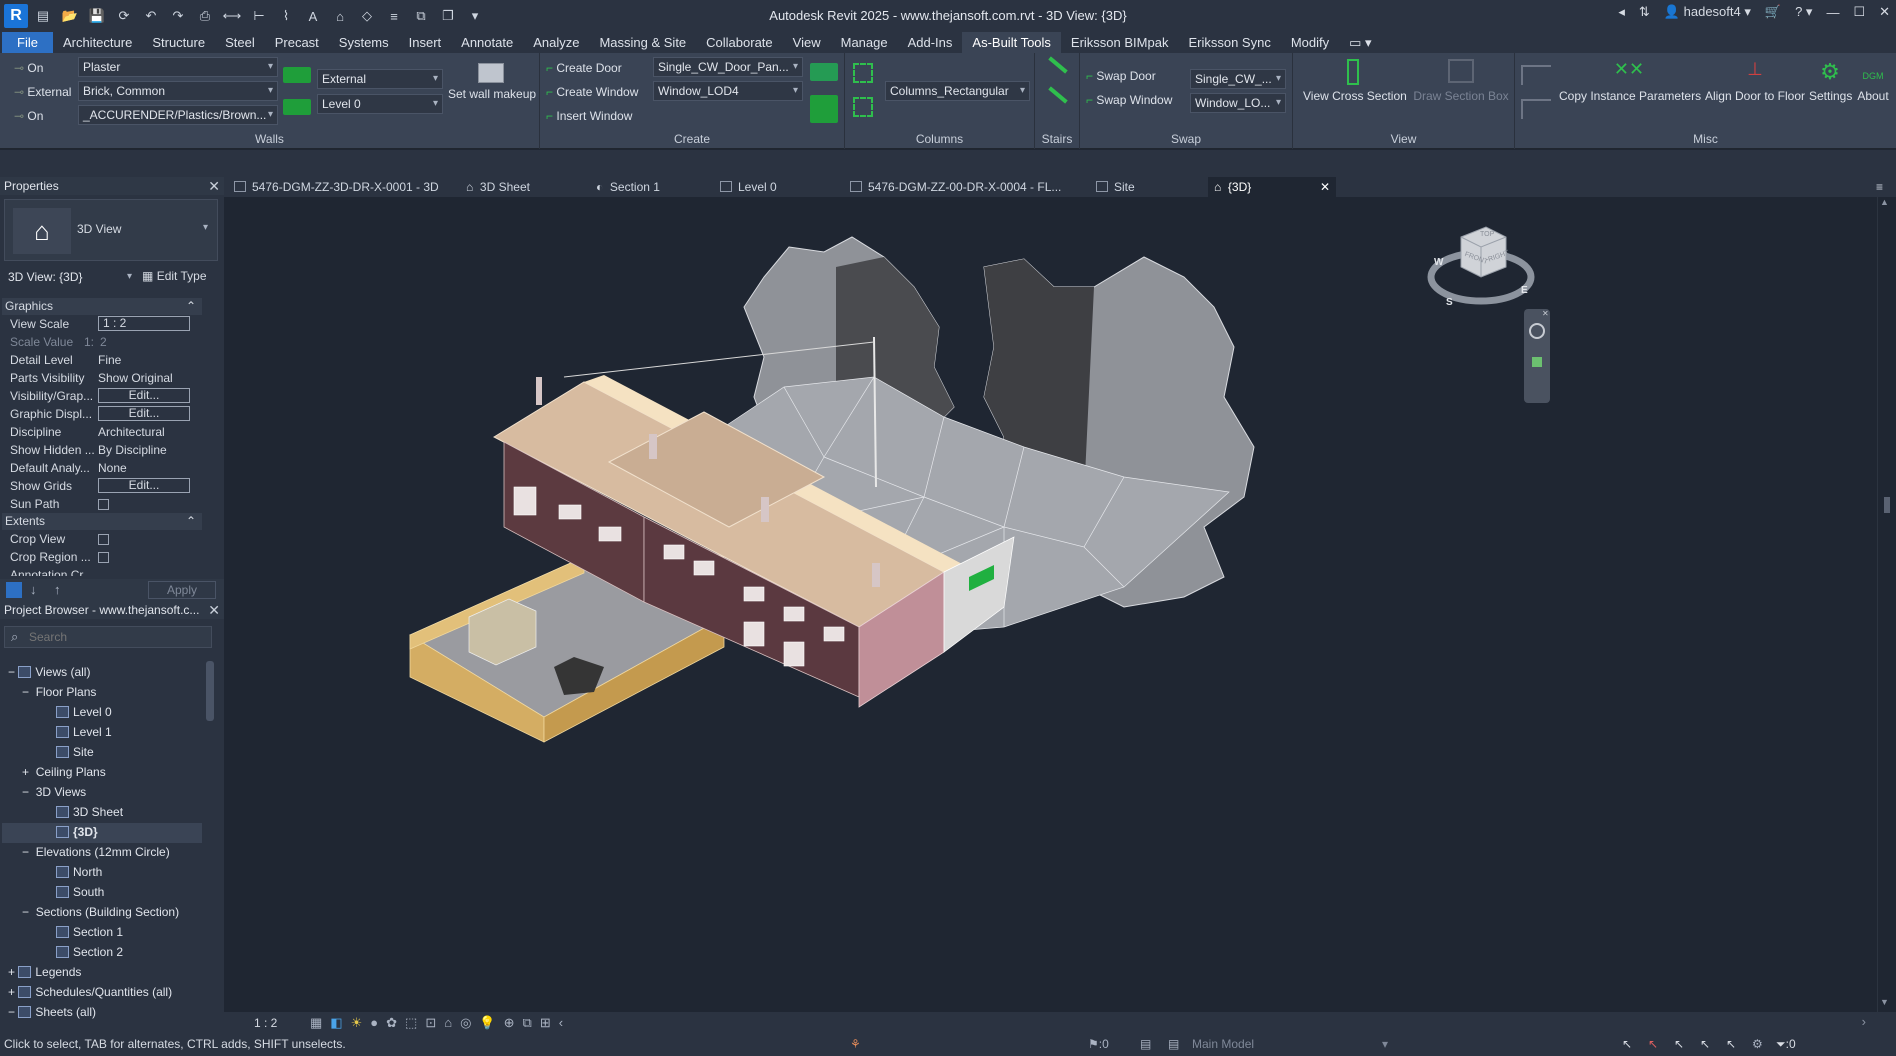 The height and width of the screenshot is (1056, 1896). I want to click on browser-search: ⌕, so click(108, 637).